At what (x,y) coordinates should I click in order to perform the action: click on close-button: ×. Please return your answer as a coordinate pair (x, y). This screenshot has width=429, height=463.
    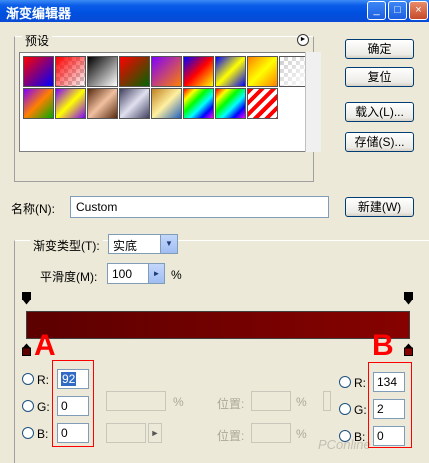
    Looking at the image, I should click on (418, 10).